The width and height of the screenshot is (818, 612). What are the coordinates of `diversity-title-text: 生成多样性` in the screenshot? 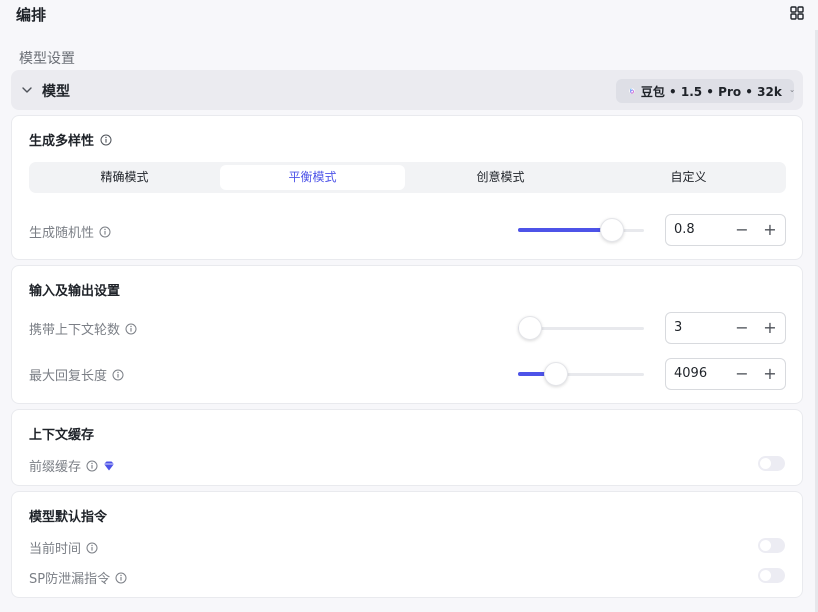 It's located at (62, 141).